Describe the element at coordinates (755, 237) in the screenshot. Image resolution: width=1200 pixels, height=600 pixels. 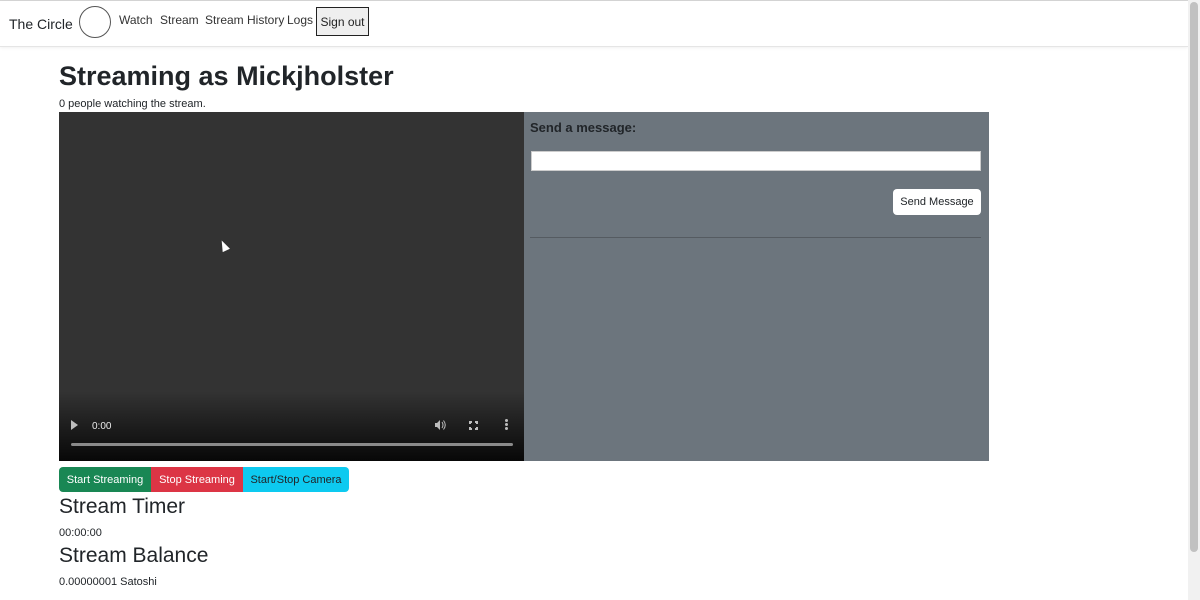
I see `chat-divider` at that location.